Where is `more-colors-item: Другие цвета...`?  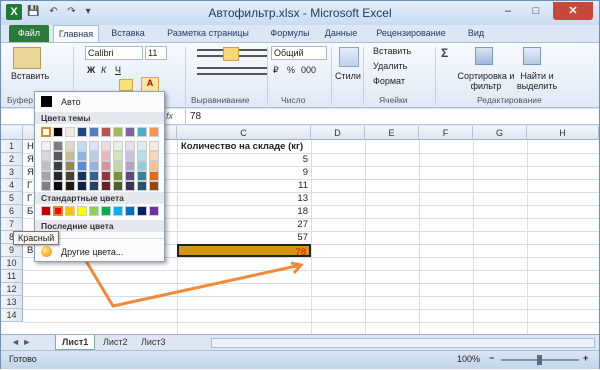
more-colors-item: Другие цвета... is located at coordinates (92, 252).